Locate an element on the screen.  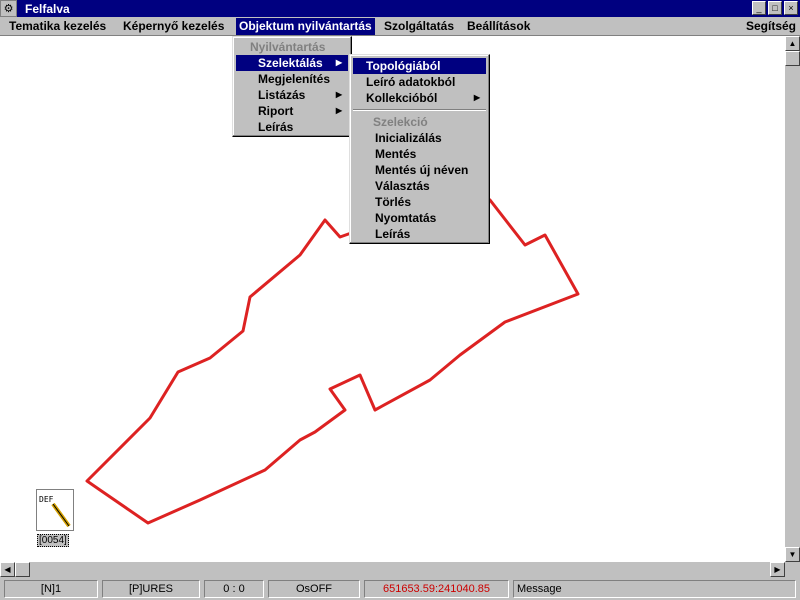
def-icon-text: DEF is located at coordinates (46, 499).